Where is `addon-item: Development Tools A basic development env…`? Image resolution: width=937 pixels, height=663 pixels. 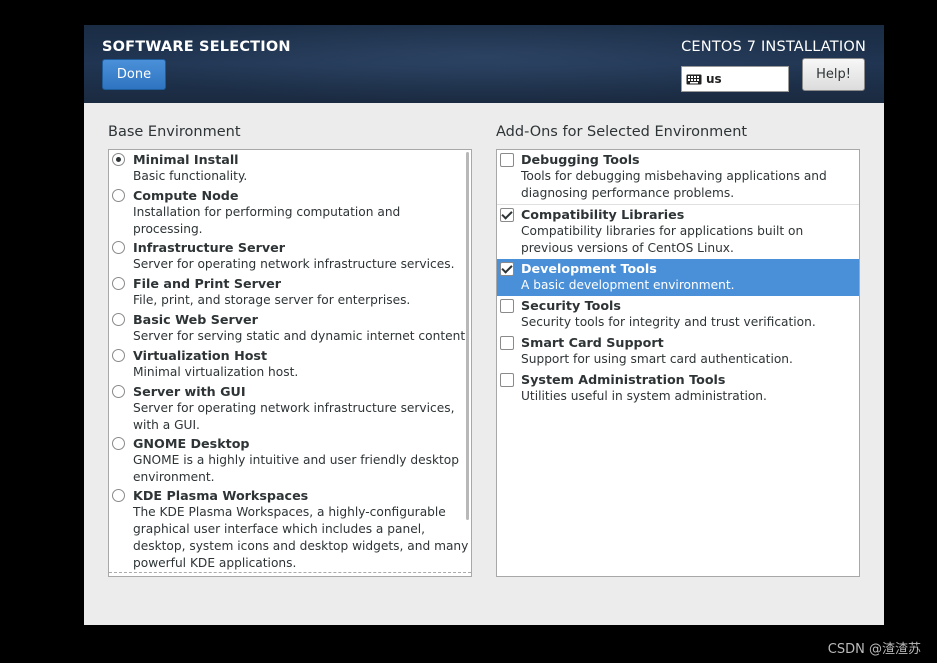
addon-item: Development Tools A basic development env… is located at coordinates (678, 277).